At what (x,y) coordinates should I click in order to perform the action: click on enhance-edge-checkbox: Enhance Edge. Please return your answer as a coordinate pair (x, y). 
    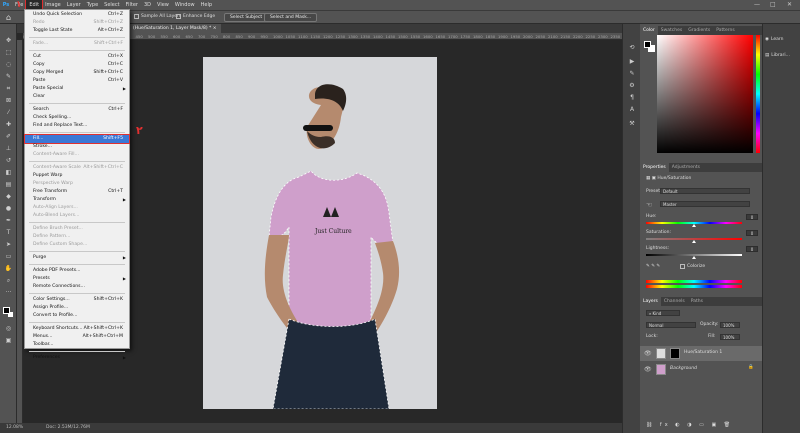
    Looking at the image, I should click on (195, 16).